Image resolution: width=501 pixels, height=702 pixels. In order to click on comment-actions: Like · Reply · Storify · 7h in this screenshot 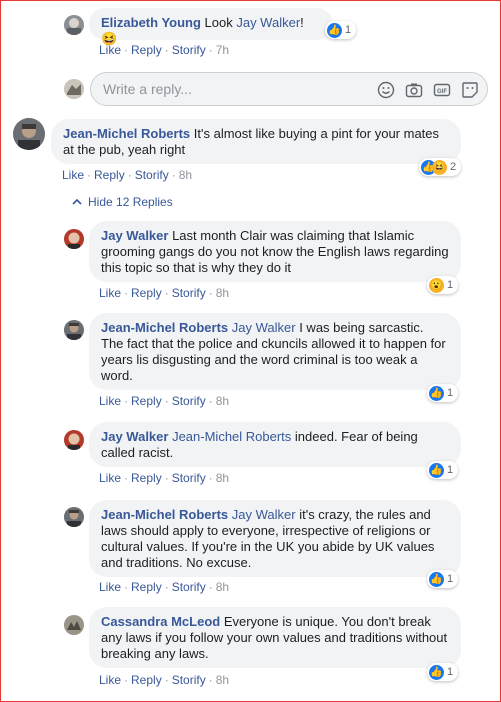, I will do `click(164, 50)`.